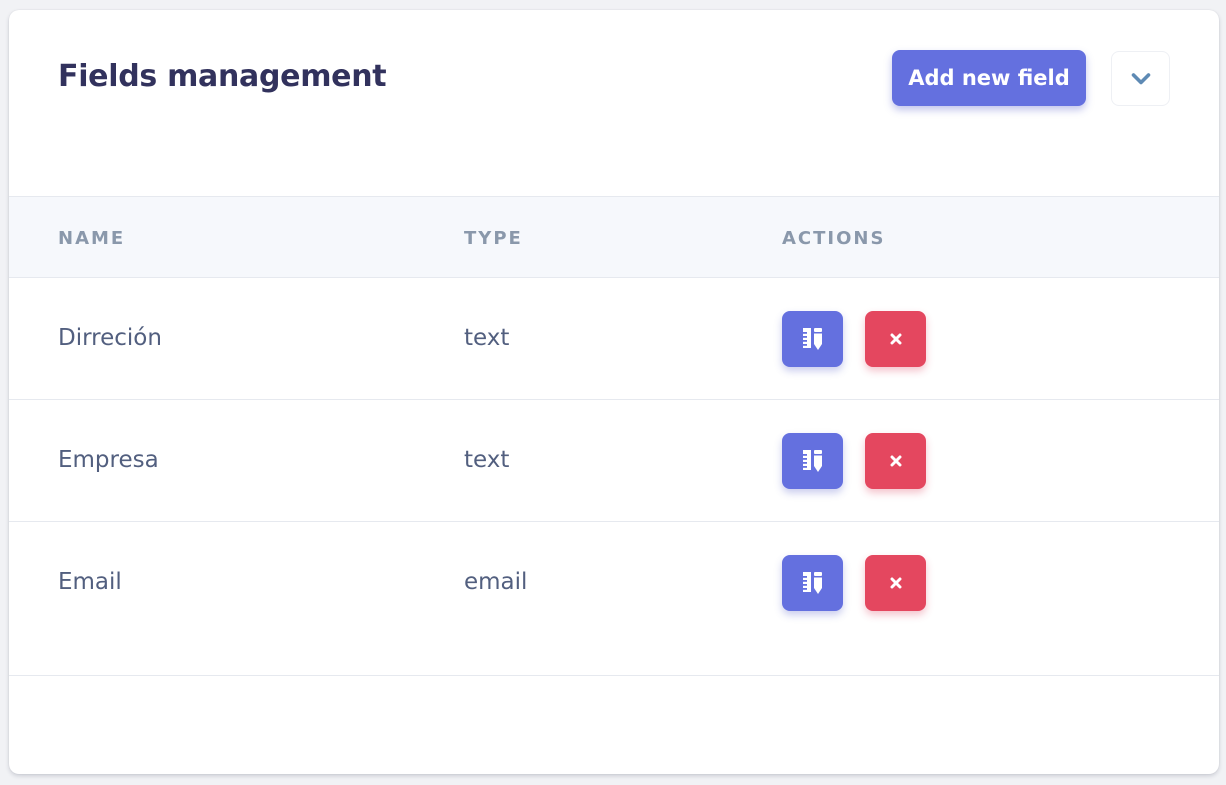 This screenshot has width=1226, height=785. What do you see at coordinates (989, 78) in the screenshot?
I see `add-new-field-button: Add new field` at bounding box center [989, 78].